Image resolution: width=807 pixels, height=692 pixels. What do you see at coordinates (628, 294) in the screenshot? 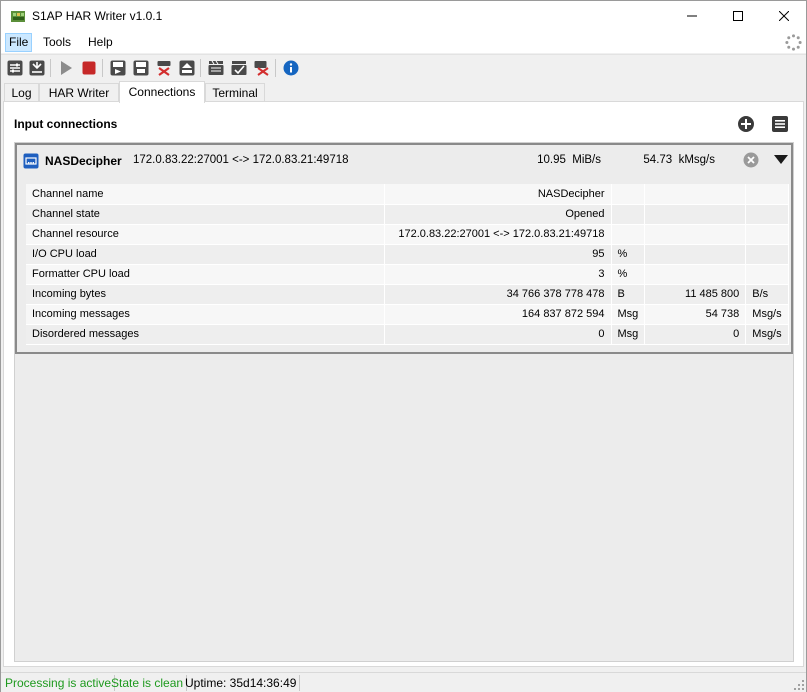
I see `property-unit: B` at bounding box center [628, 294].